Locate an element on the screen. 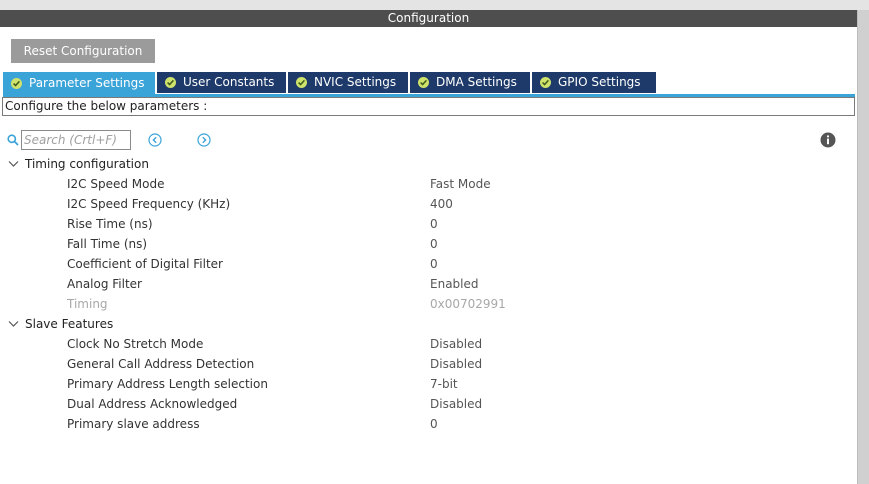 The width and height of the screenshot is (869, 484). param-value: 0x00702991 is located at coordinates (468, 304).